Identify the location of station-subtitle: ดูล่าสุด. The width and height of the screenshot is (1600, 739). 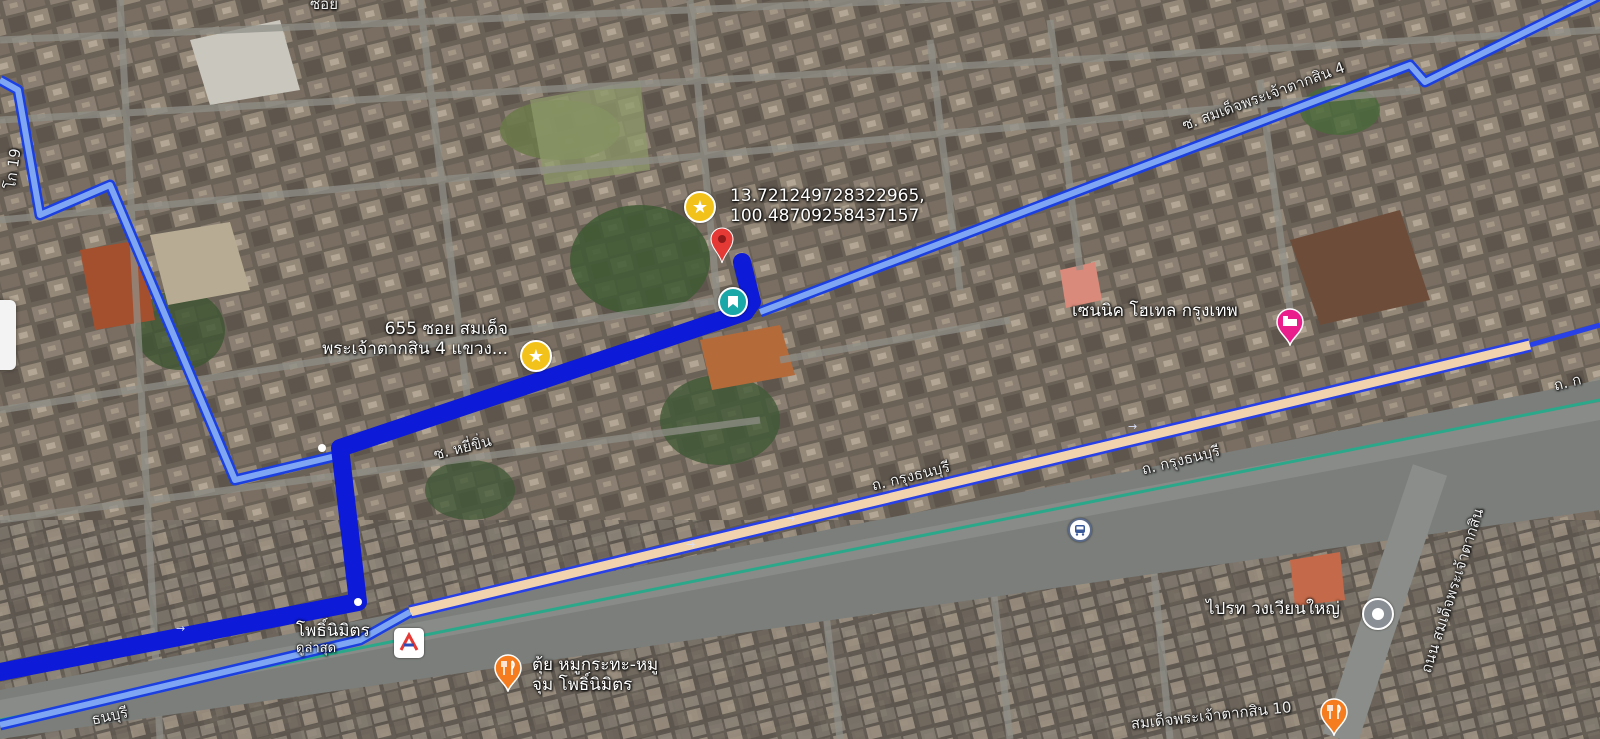
(316, 648).